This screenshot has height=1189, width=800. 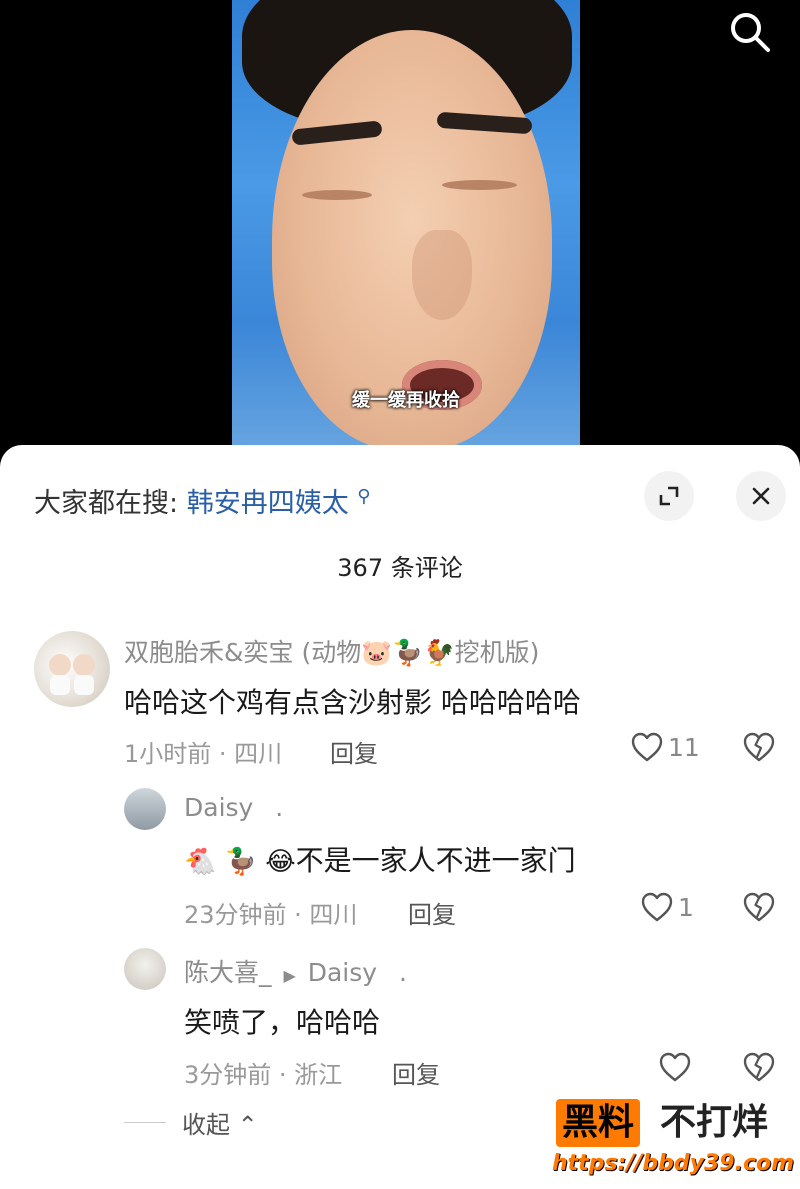 What do you see at coordinates (145, 1122) in the screenshot?
I see `divider` at bounding box center [145, 1122].